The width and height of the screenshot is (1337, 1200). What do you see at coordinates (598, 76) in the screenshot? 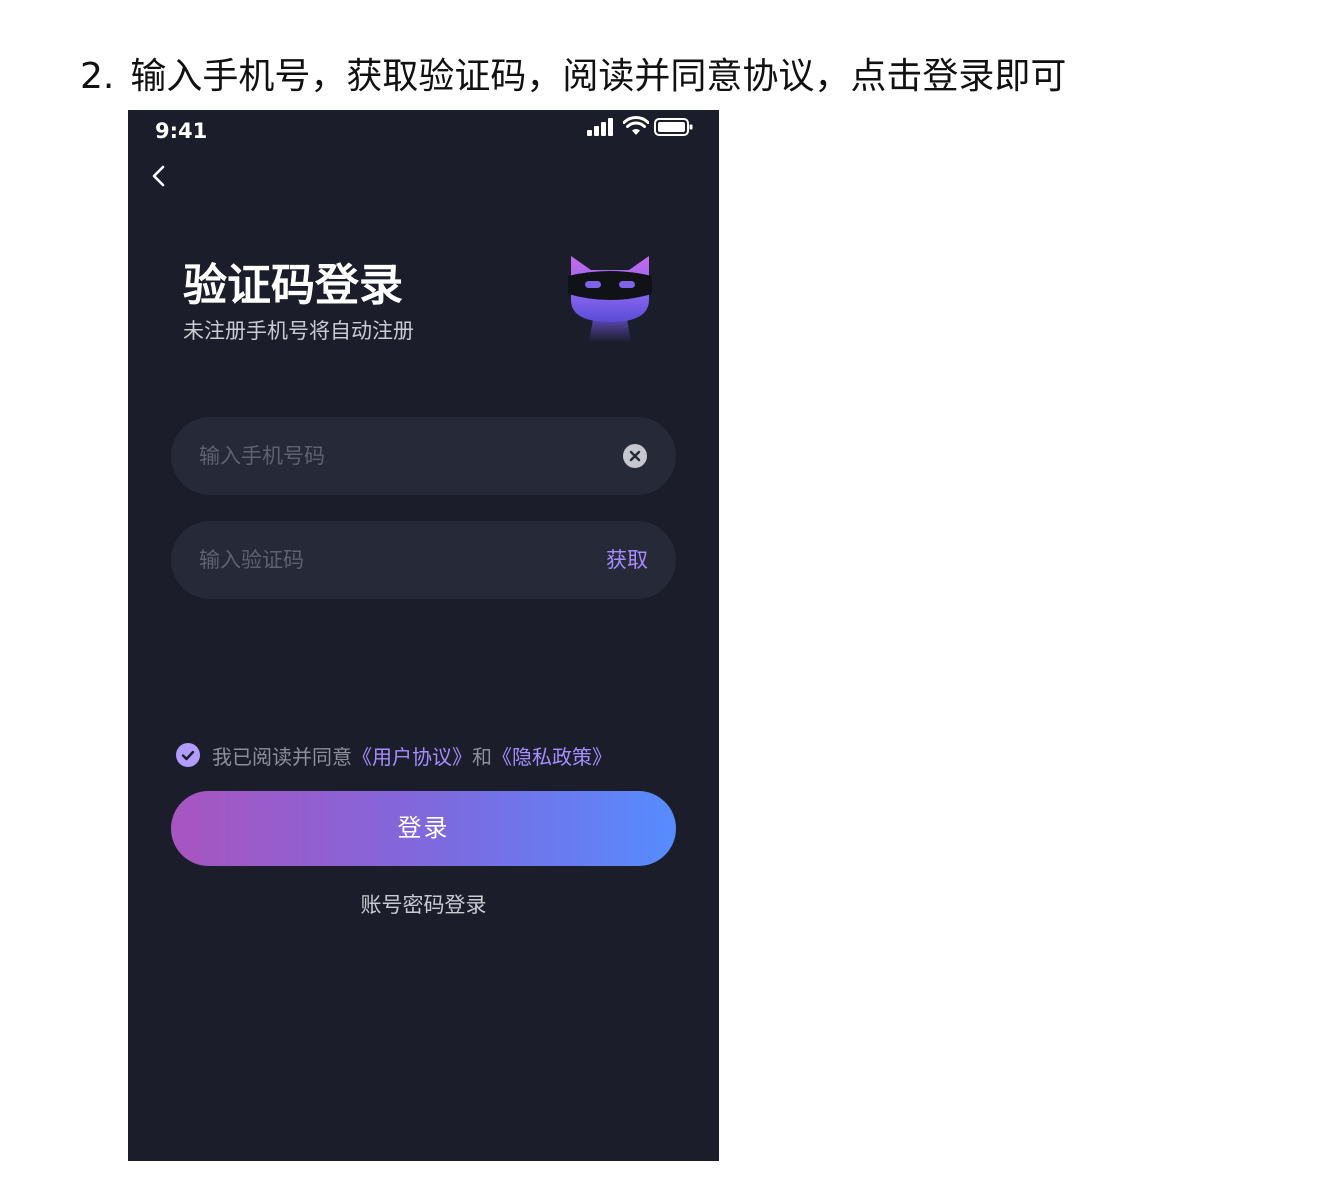
I see `instruction-text: 输入手机号，获取验证码，阅读并同意协议，点击登录即可` at bounding box center [598, 76].